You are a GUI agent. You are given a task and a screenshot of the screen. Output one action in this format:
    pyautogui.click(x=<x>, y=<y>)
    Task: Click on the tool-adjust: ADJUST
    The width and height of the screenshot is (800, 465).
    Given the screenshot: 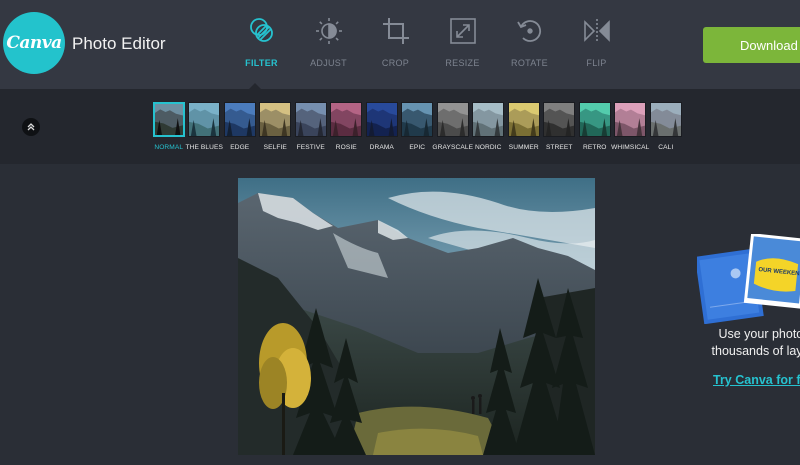 What is the action you would take?
    pyautogui.click(x=328, y=44)
    